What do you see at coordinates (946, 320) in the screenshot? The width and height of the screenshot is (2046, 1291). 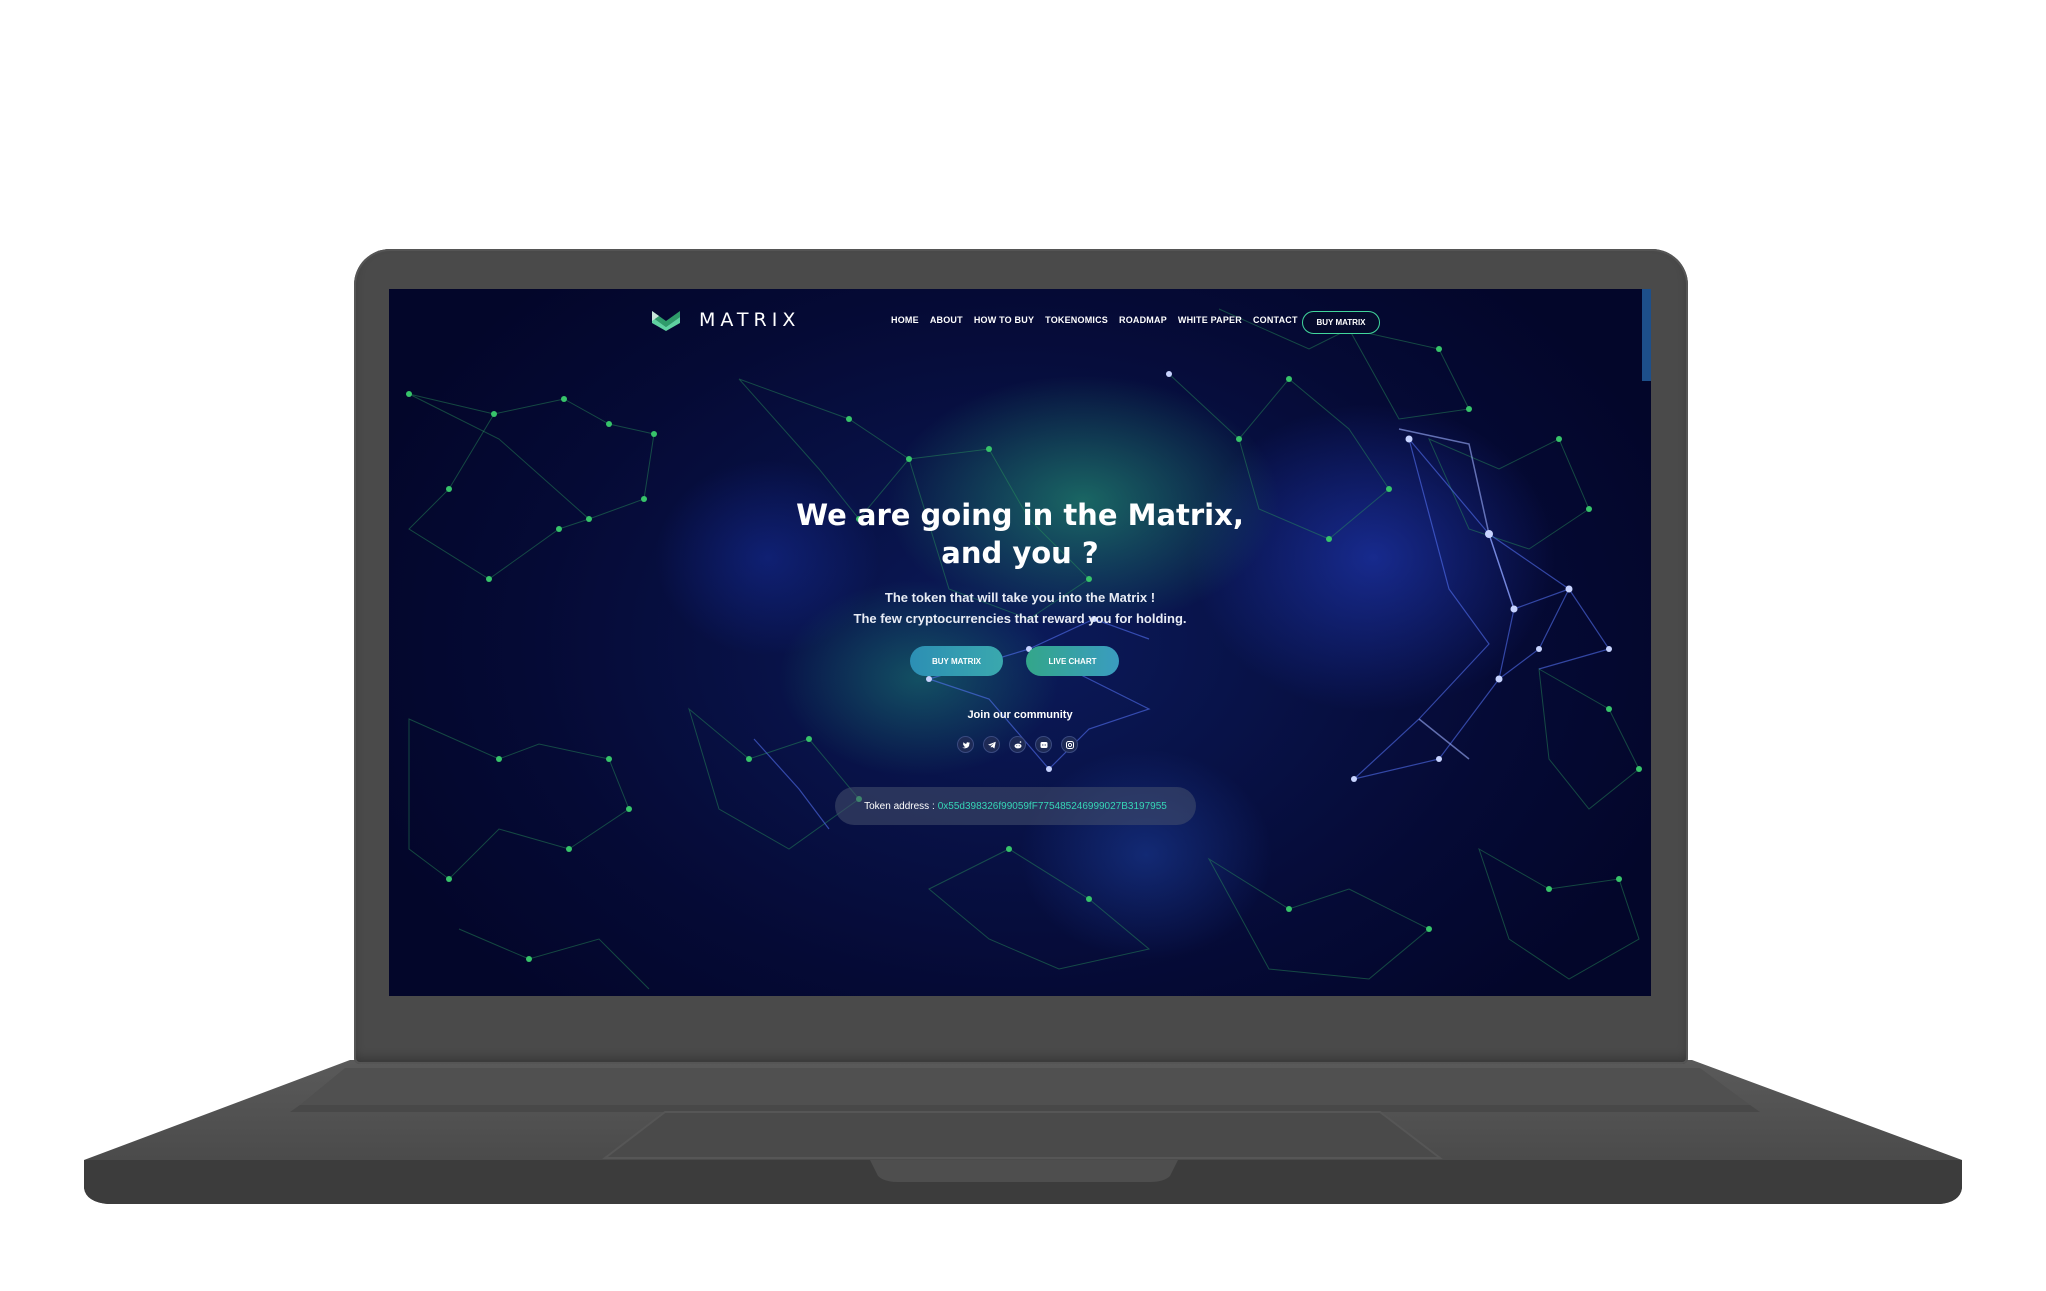 I see `nav-about: ABOUT` at bounding box center [946, 320].